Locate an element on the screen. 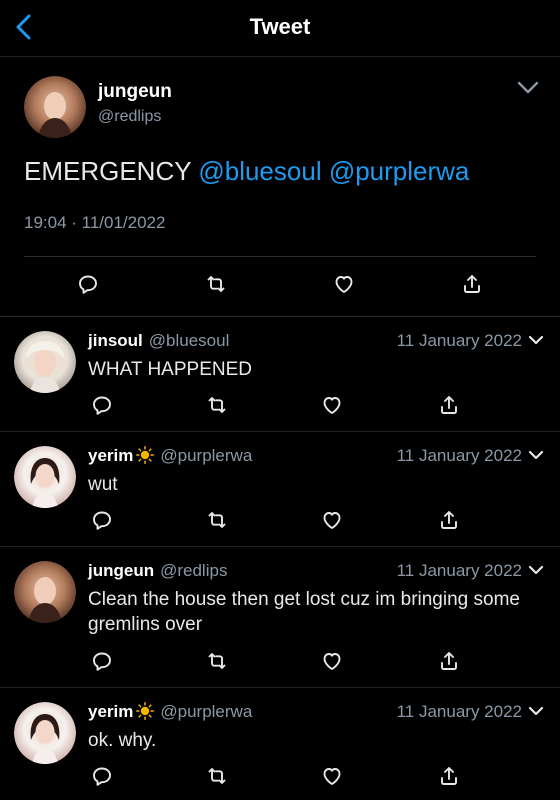  reply-text: WHAT HAPPENED is located at coordinates (170, 369).